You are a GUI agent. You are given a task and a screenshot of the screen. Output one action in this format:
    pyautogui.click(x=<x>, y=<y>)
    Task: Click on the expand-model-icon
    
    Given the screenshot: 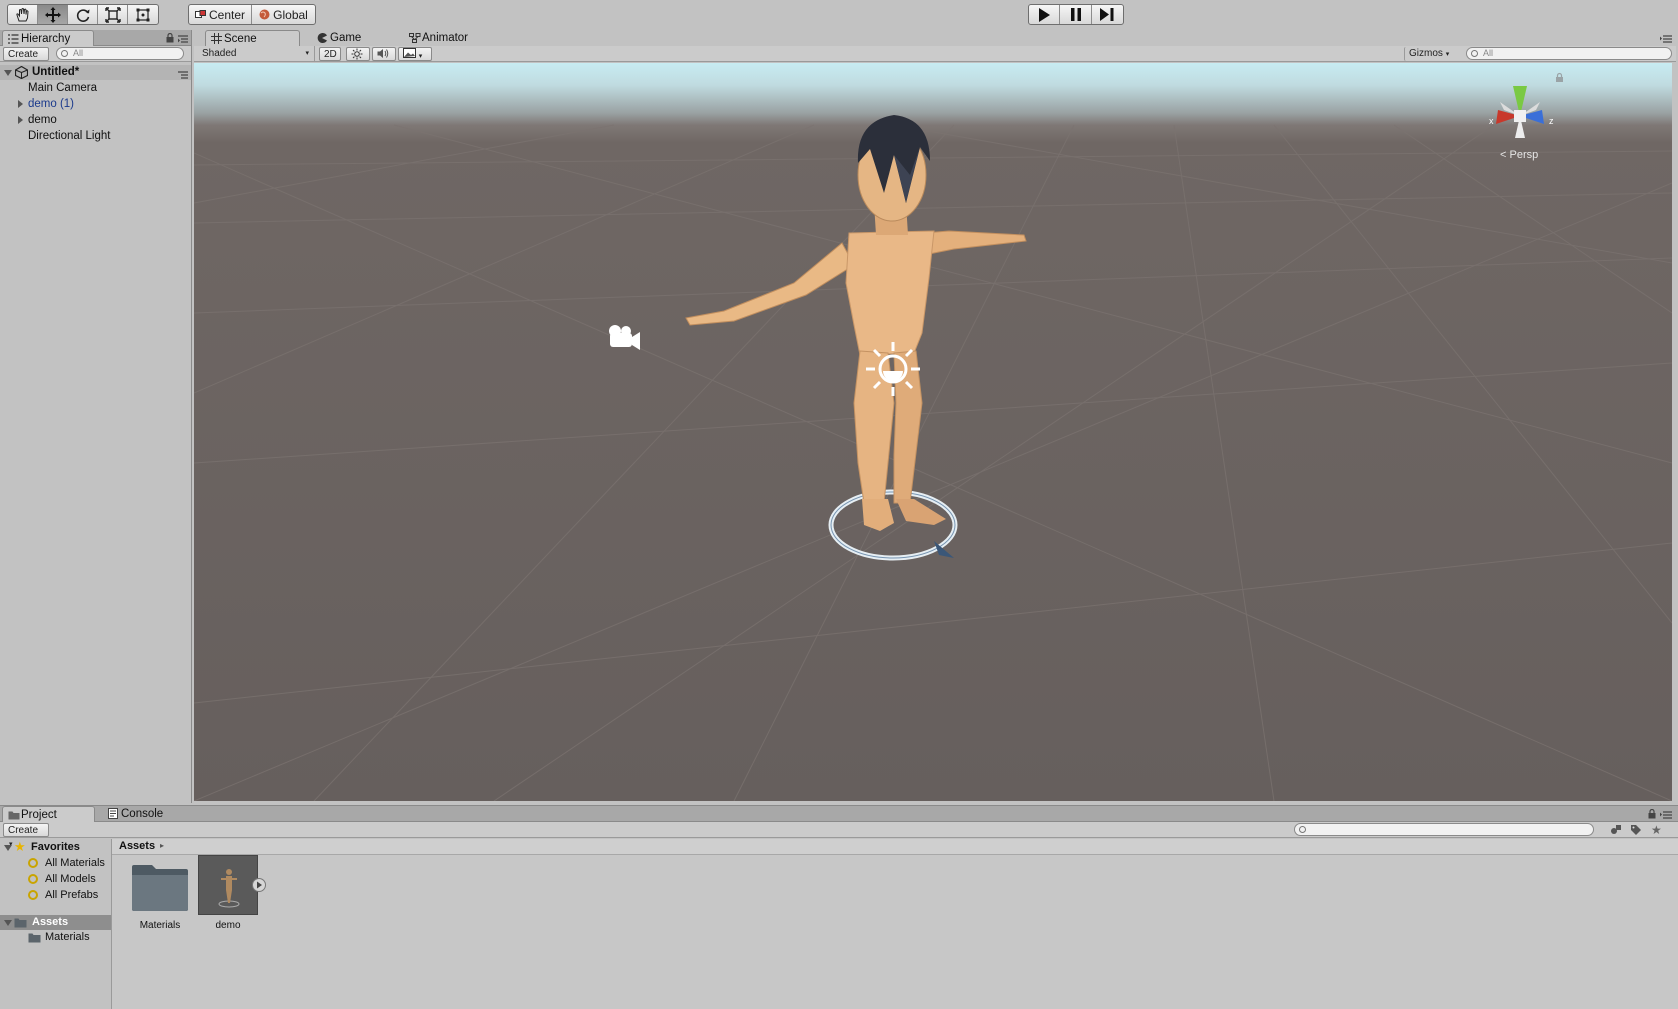 What is the action you would take?
    pyautogui.click(x=259, y=885)
    